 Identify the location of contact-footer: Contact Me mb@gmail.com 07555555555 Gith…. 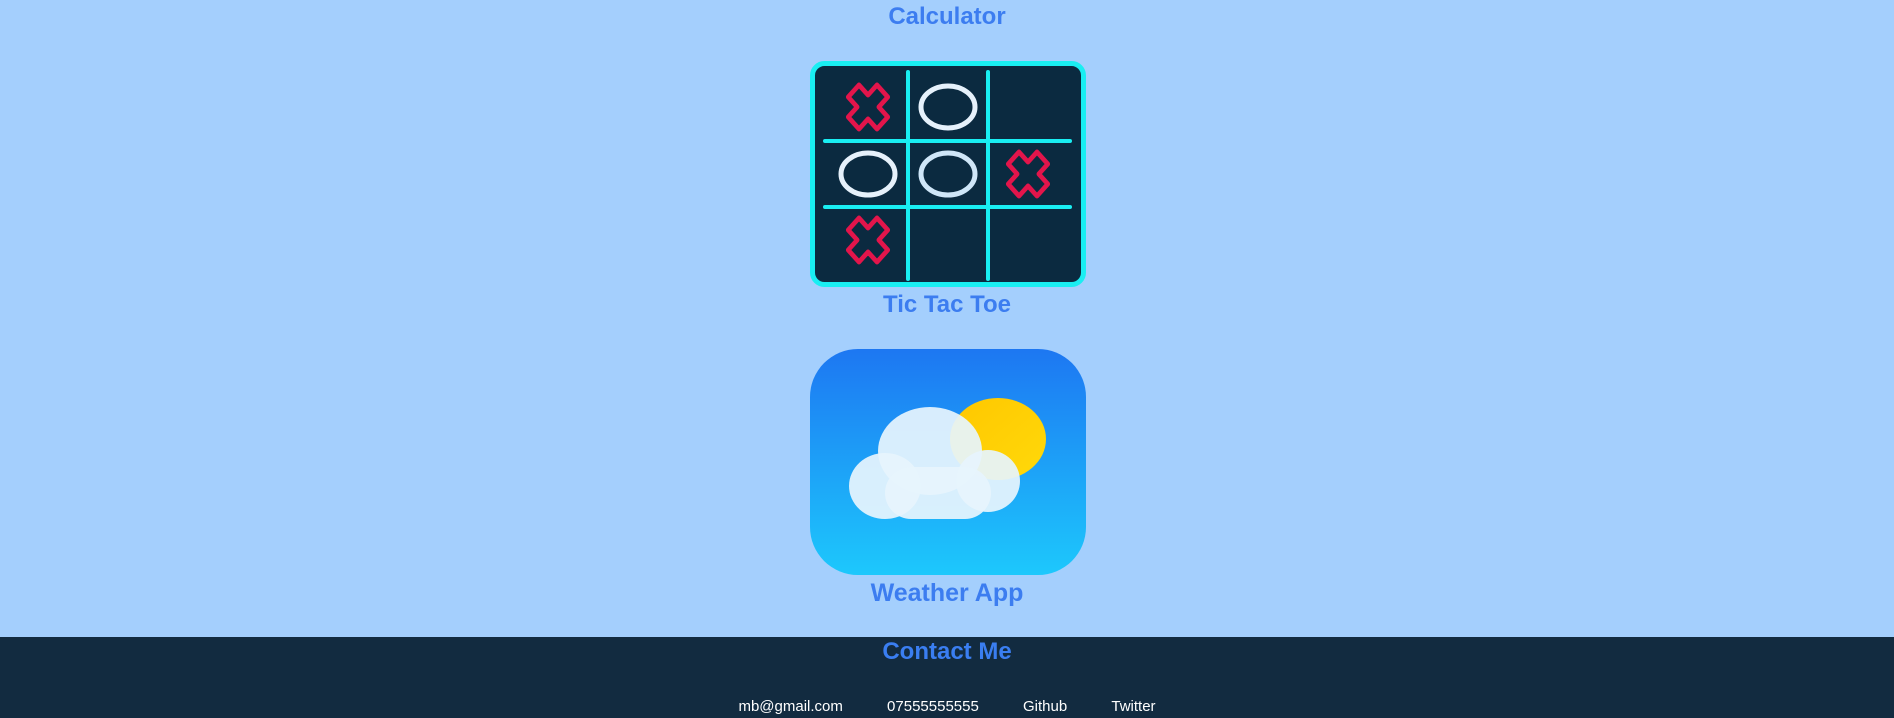
(947, 677).